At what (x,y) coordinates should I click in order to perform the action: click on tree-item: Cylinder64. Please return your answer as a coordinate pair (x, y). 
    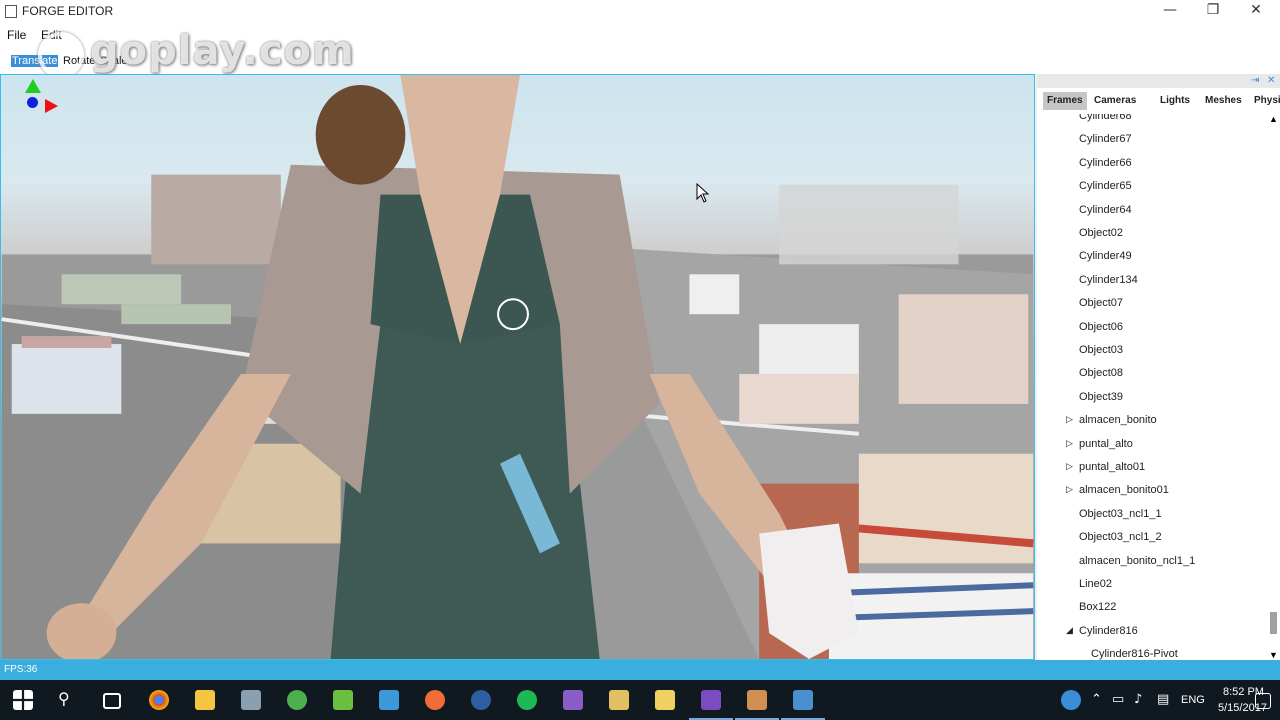
    Looking at the image, I should click on (1152, 212).